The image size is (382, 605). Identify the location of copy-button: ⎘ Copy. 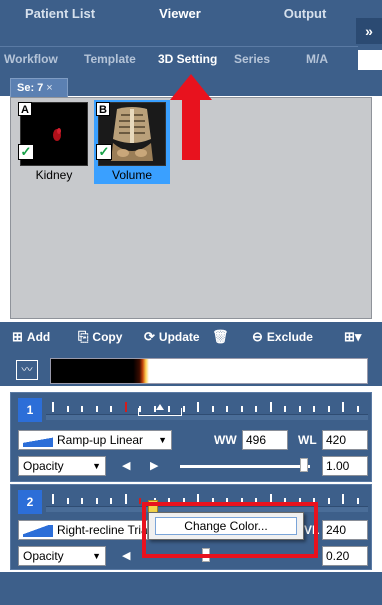
(100, 337).